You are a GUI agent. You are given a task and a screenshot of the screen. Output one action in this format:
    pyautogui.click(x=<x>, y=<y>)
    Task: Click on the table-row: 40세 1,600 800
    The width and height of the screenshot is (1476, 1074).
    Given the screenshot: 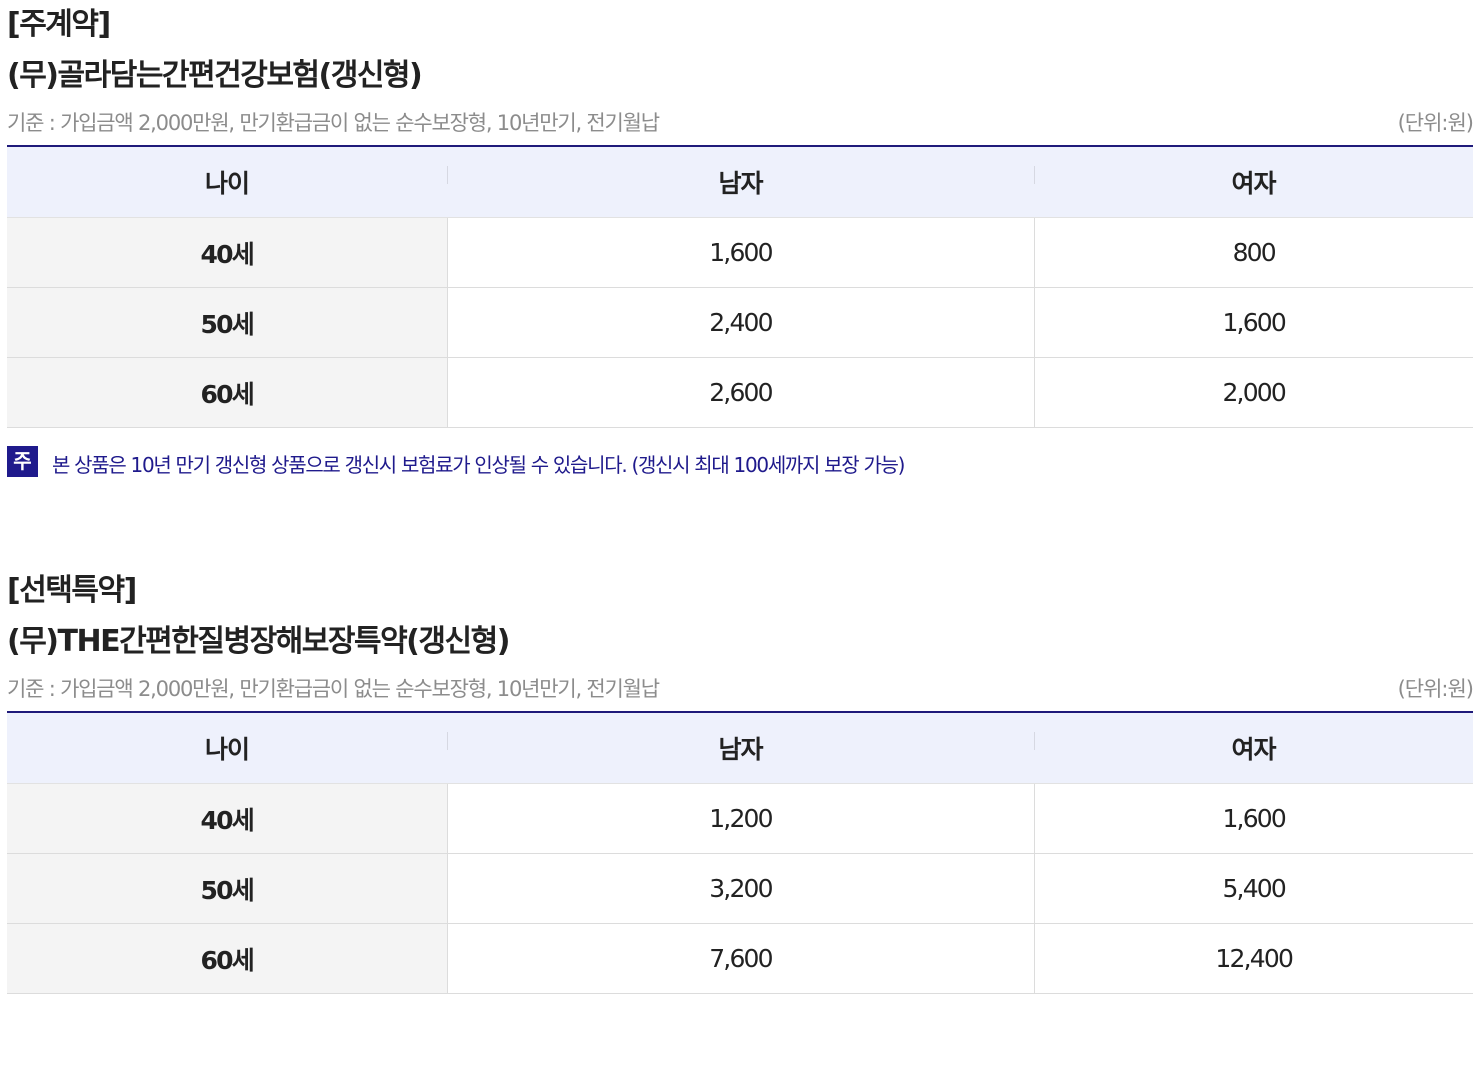 What is the action you would take?
    pyautogui.click(x=740, y=252)
    